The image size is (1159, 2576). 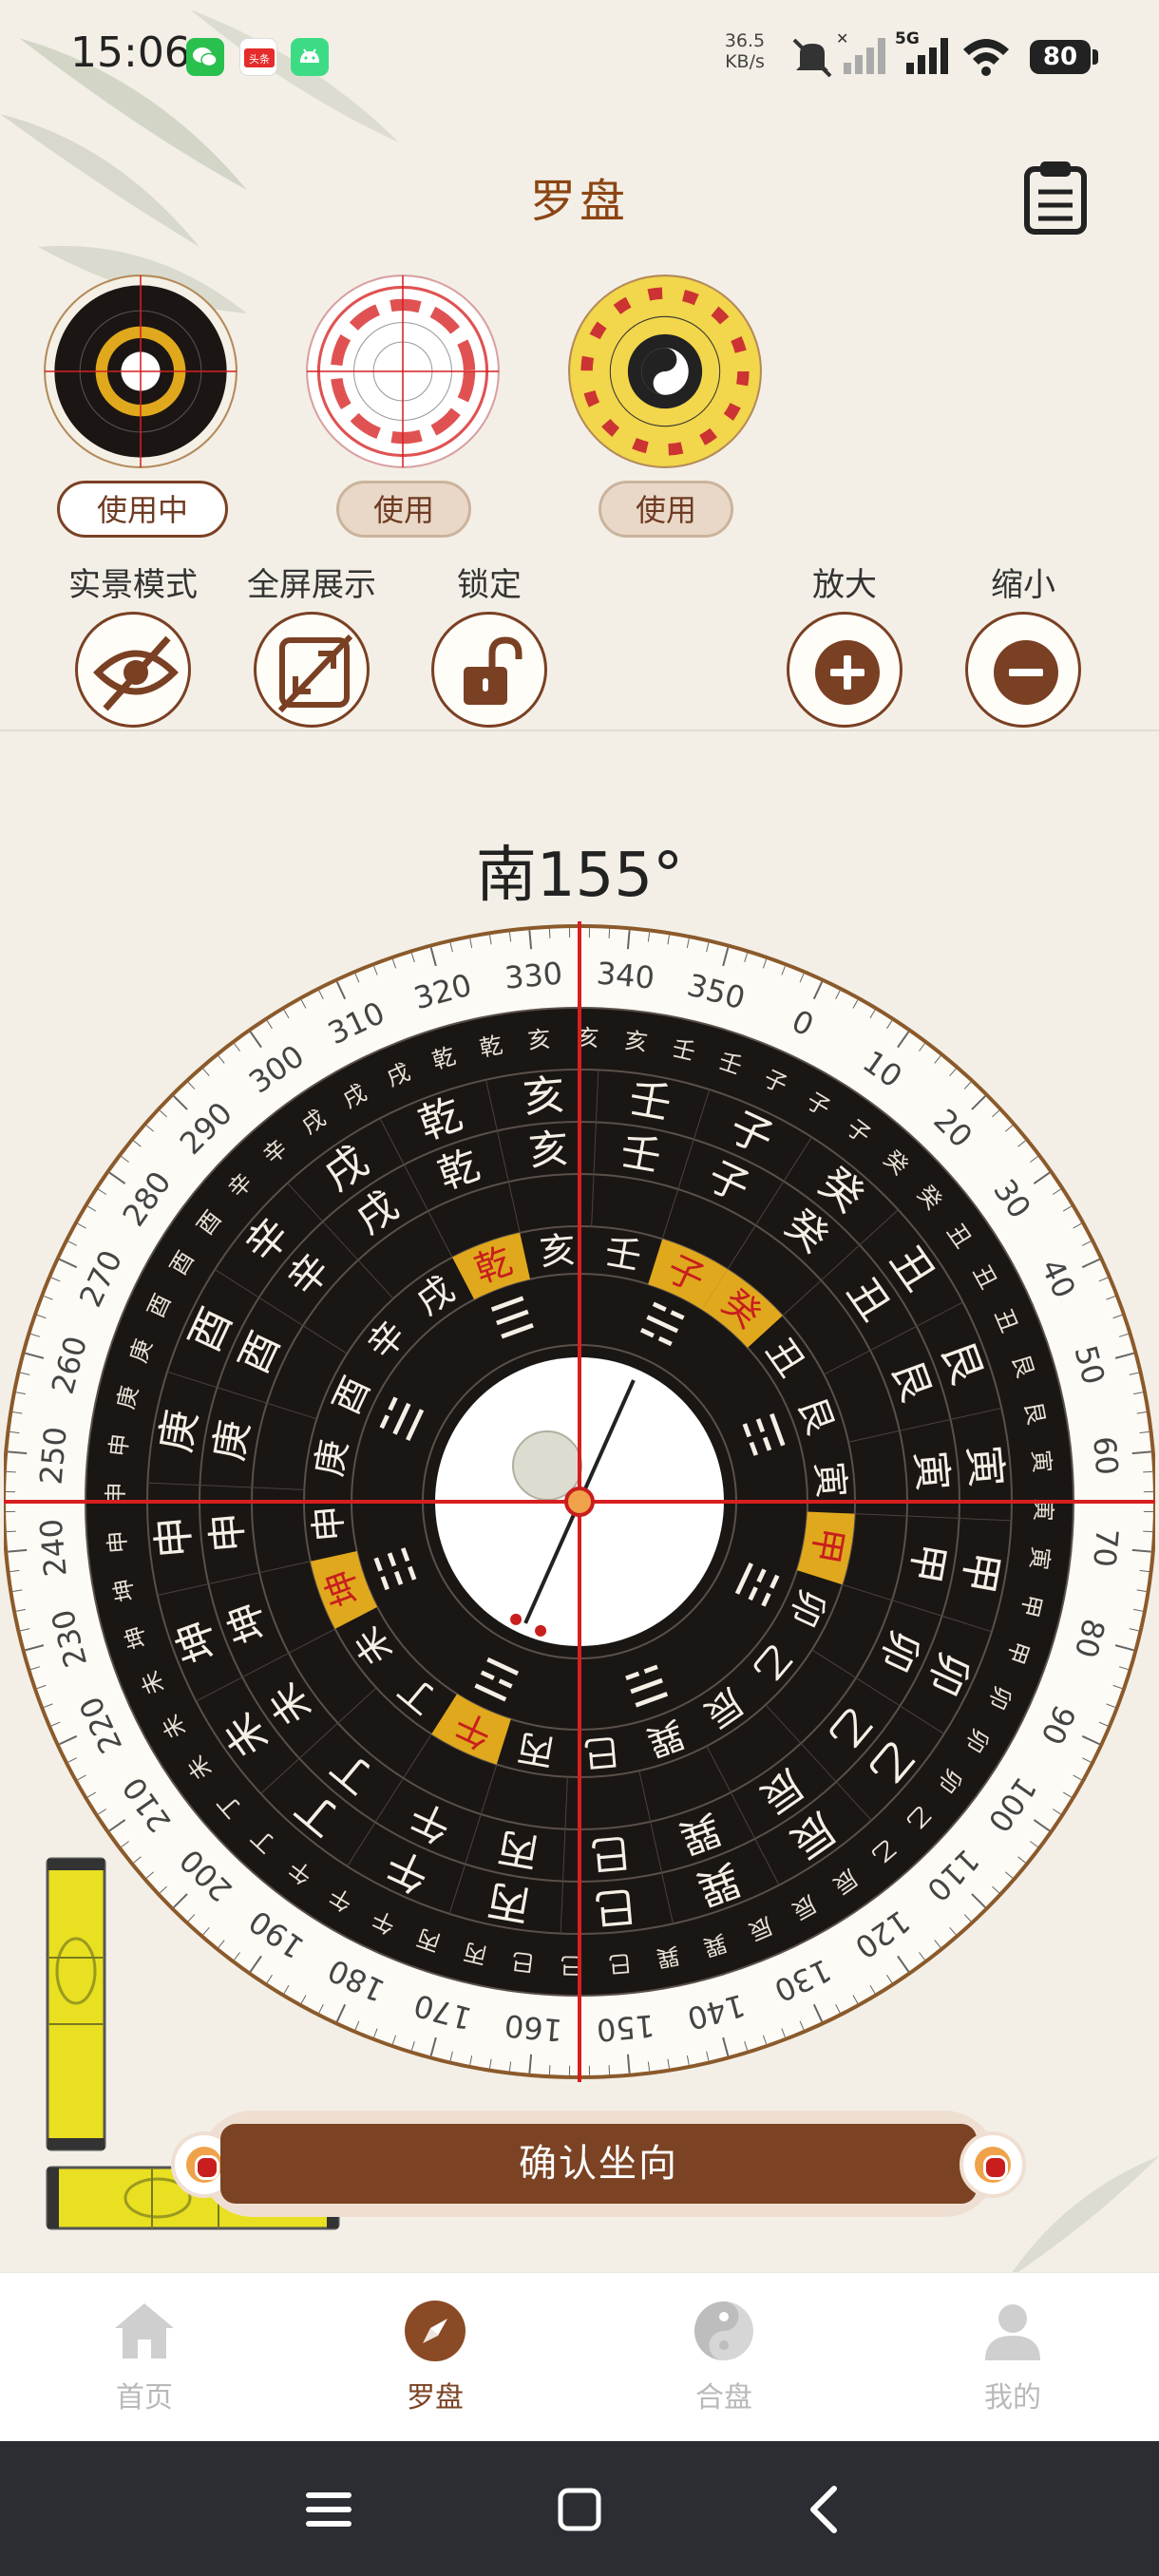 I want to click on toutiao-icon: 头条, so click(x=258, y=57).